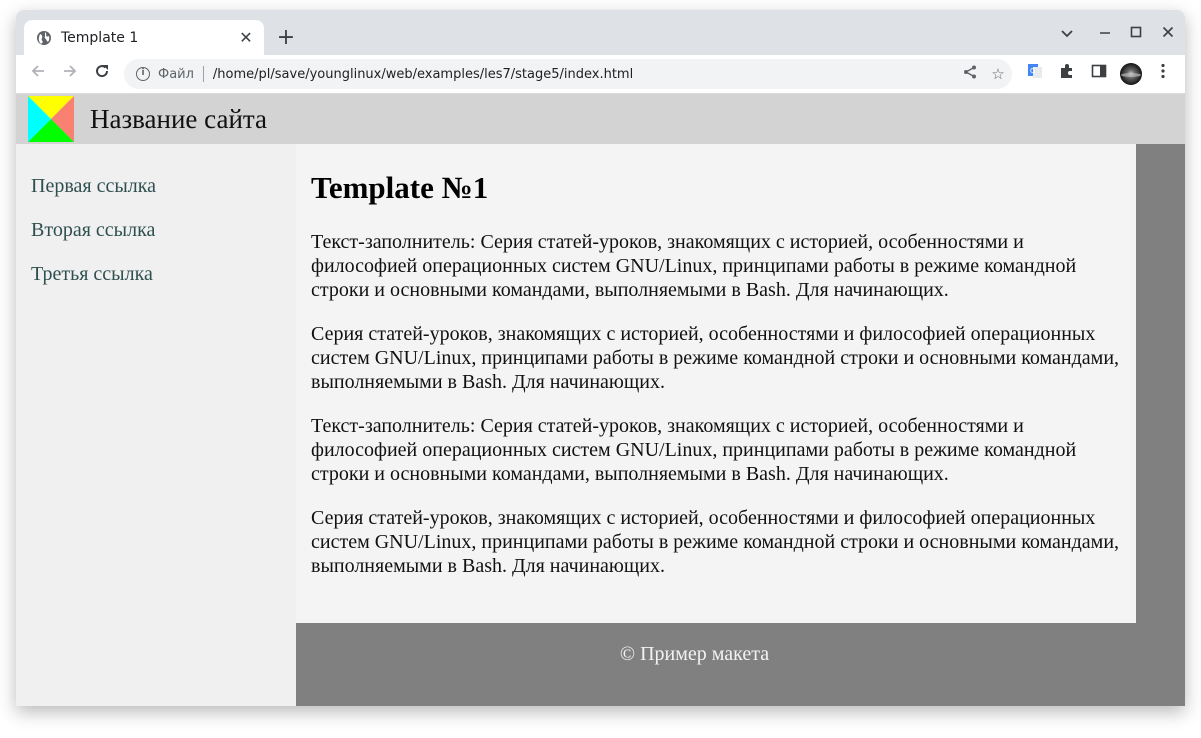 This screenshot has width=1201, height=738. What do you see at coordinates (163, 240) in the screenshot?
I see `sidebar-link-second: Вторая ссылка` at bounding box center [163, 240].